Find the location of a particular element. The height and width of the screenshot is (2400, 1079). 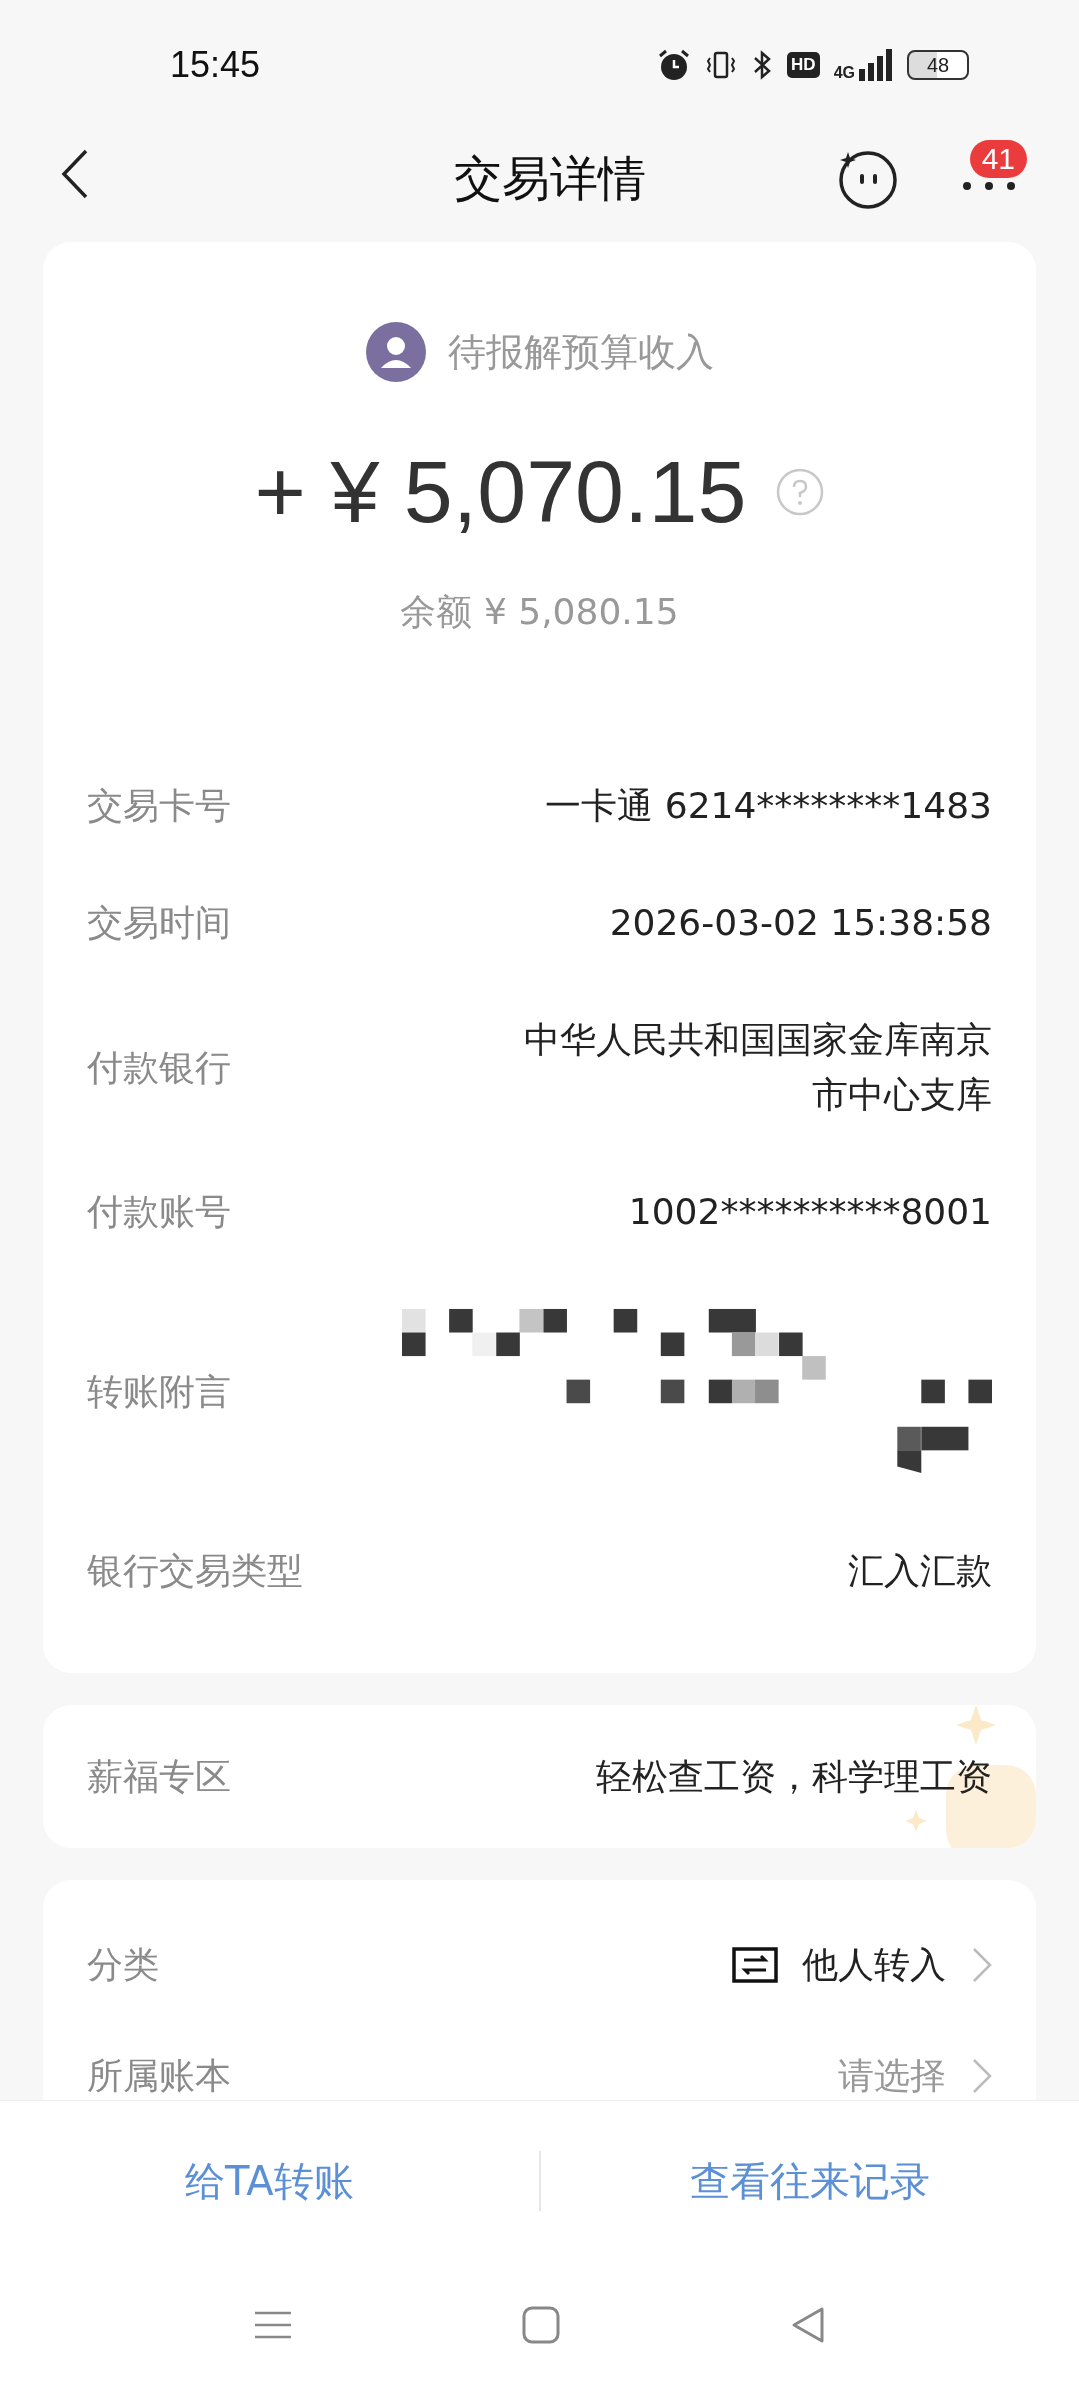

field-value: 汇入汇款 is located at coordinates (920, 1571).